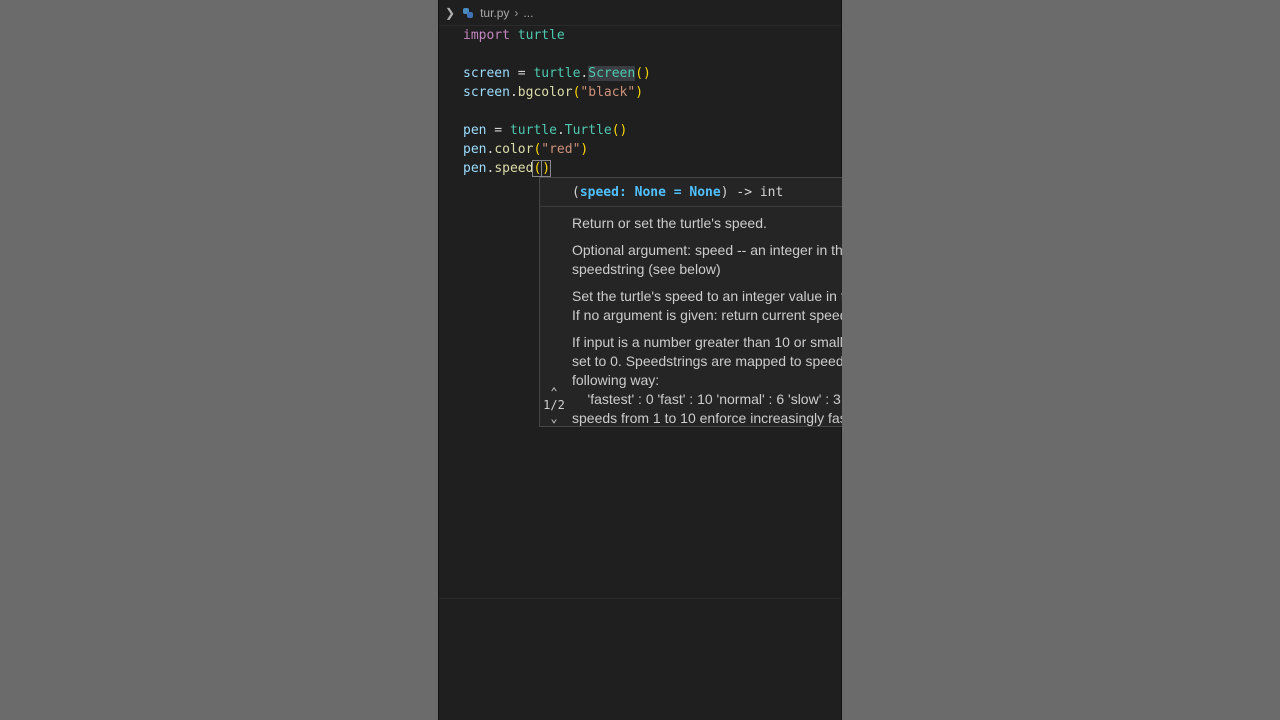 The image size is (1280, 720). What do you see at coordinates (554, 405) in the screenshot?
I see `overload-nav: ⌃ 1/2 ⌄` at bounding box center [554, 405].